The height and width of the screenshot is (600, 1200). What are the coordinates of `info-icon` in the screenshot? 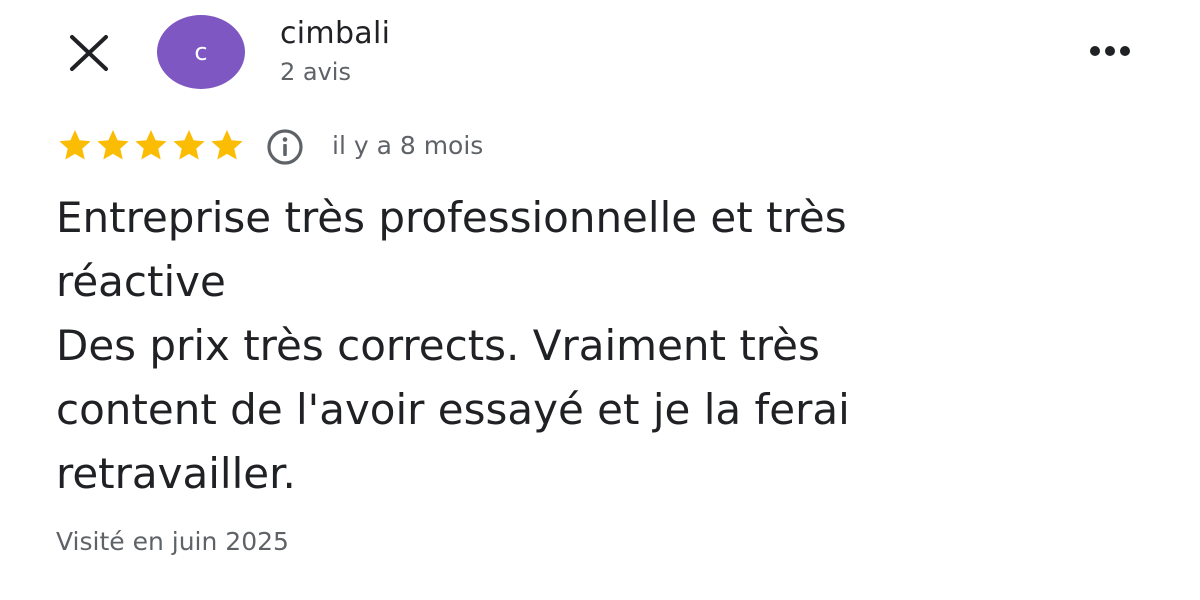 It's located at (285, 147).